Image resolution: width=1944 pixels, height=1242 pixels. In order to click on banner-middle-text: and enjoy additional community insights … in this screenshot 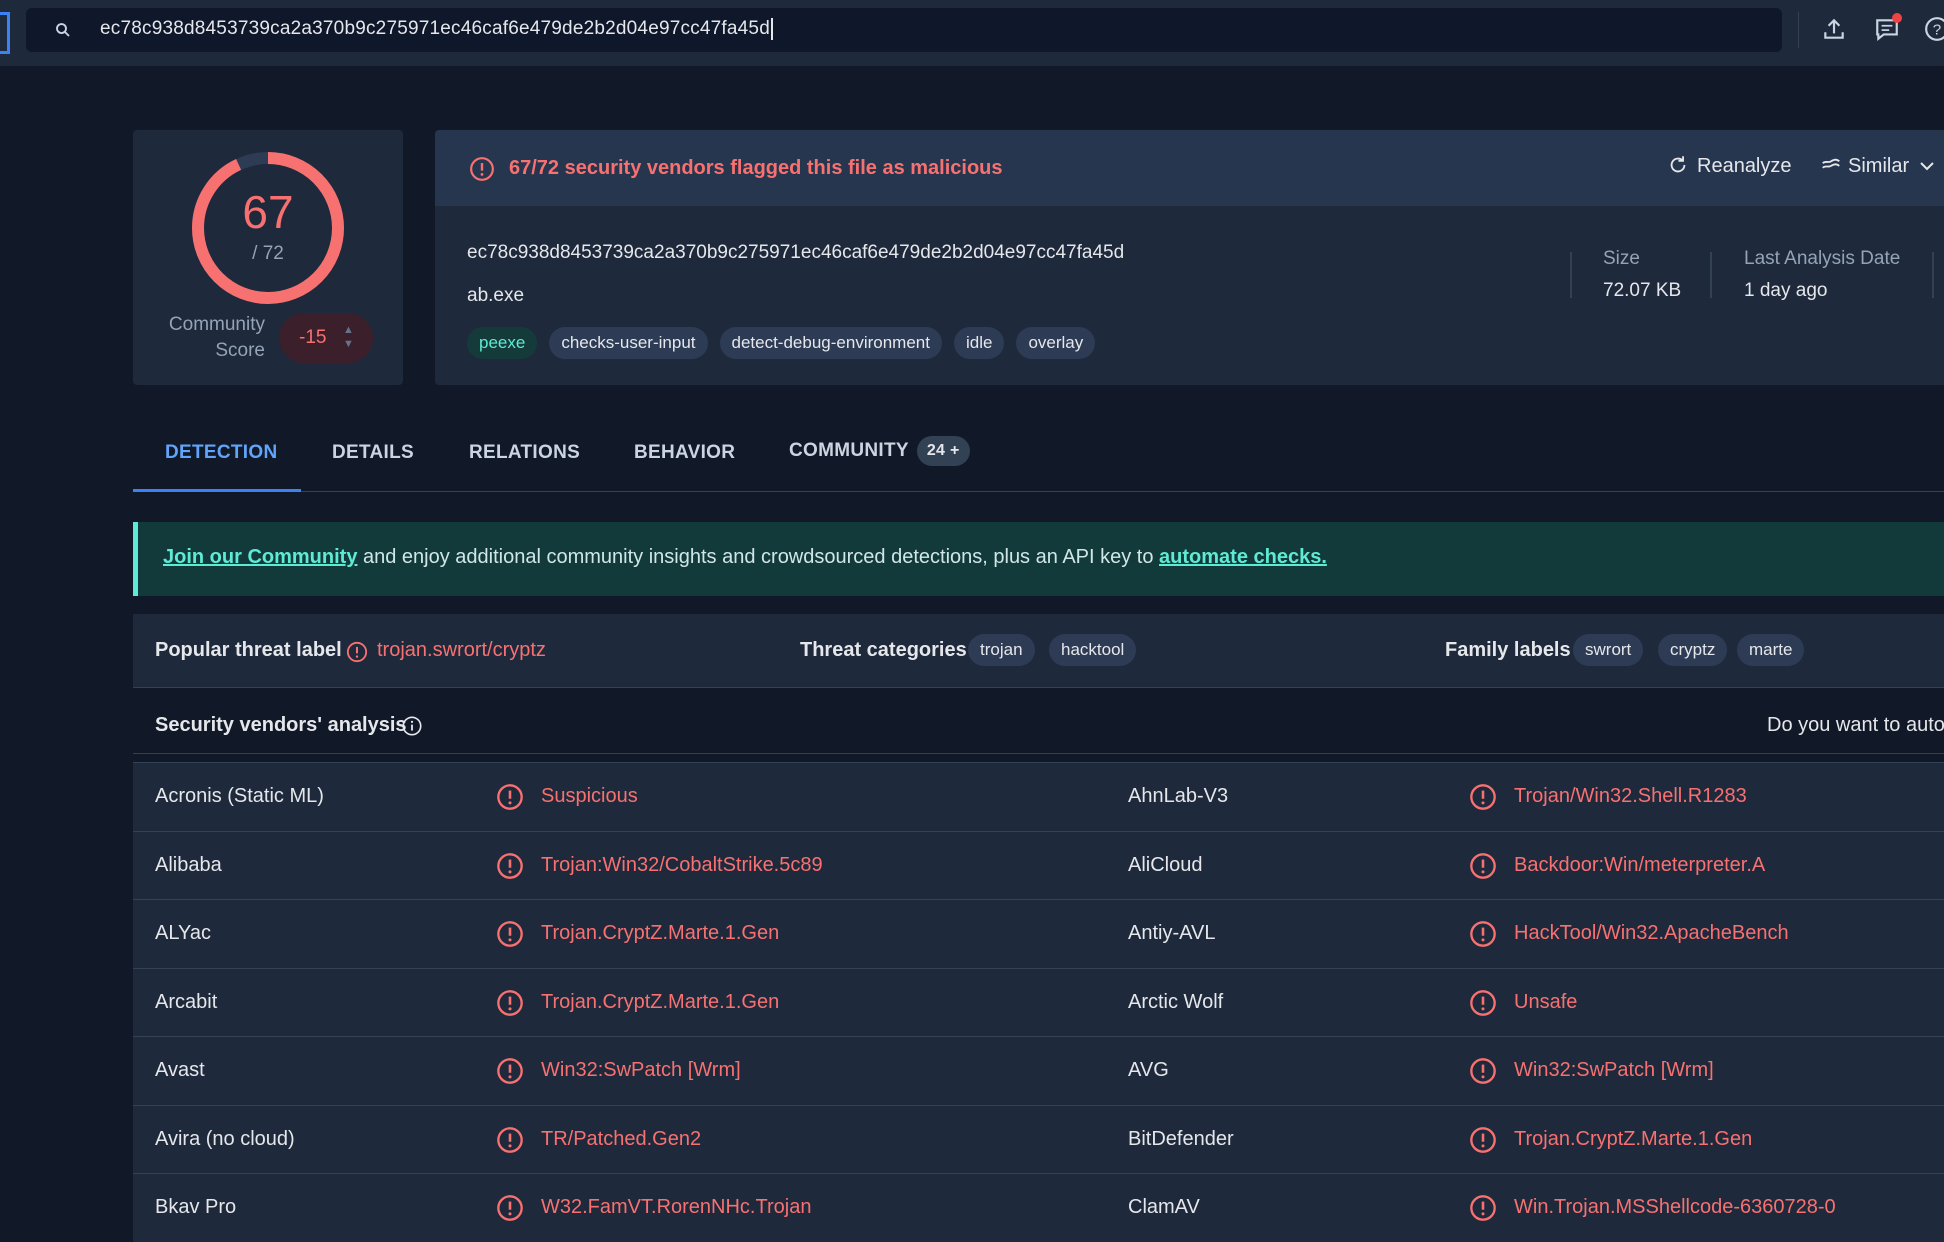, I will do `click(758, 557)`.